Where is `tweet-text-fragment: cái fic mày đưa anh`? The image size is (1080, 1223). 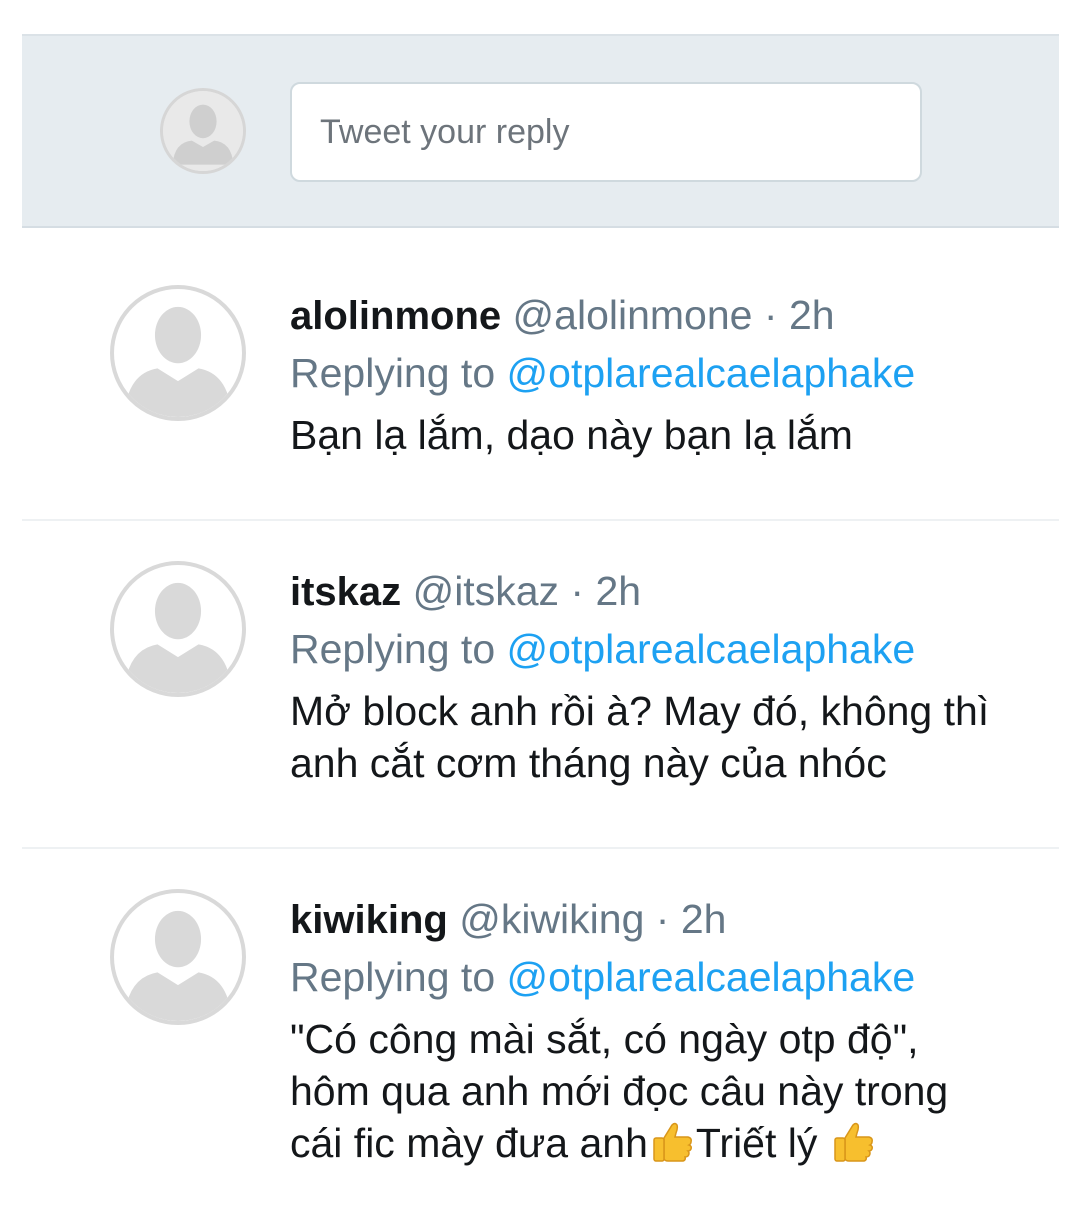
tweet-text-fragment: cái fic mày đưa anh is located at coordinates (469, 1143).